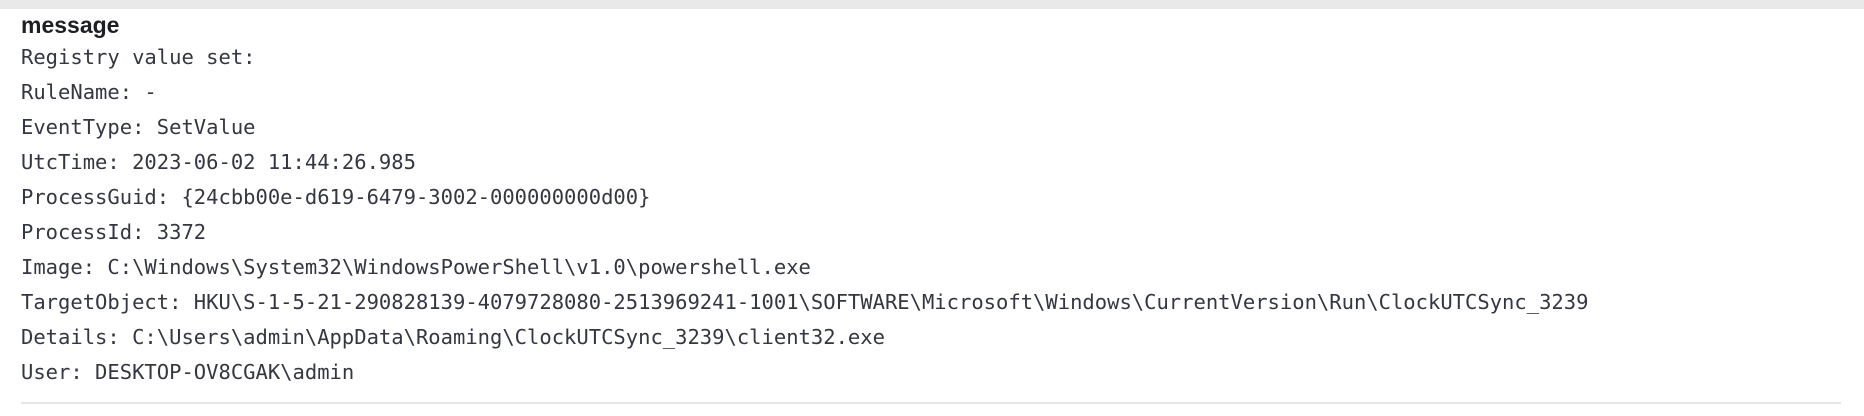 This screenshot has height=416, width=1864. Describe the element at coordinates (70, 25) in the screenshot. I see `field-name-label: message` at that location.